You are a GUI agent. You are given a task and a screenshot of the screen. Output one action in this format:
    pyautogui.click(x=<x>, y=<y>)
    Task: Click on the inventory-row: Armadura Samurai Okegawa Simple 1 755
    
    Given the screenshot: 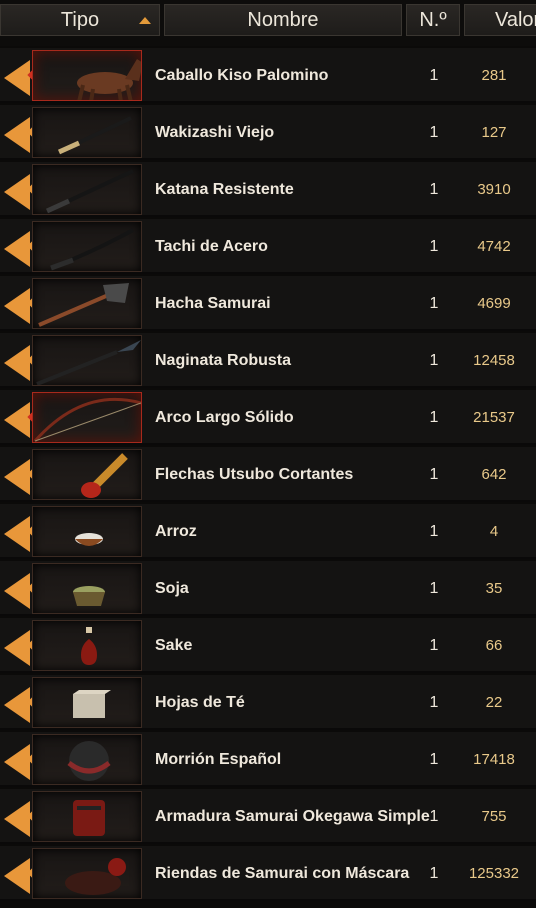 What is the action you would take?
    pyautogui.click(x=268, y=816)
    